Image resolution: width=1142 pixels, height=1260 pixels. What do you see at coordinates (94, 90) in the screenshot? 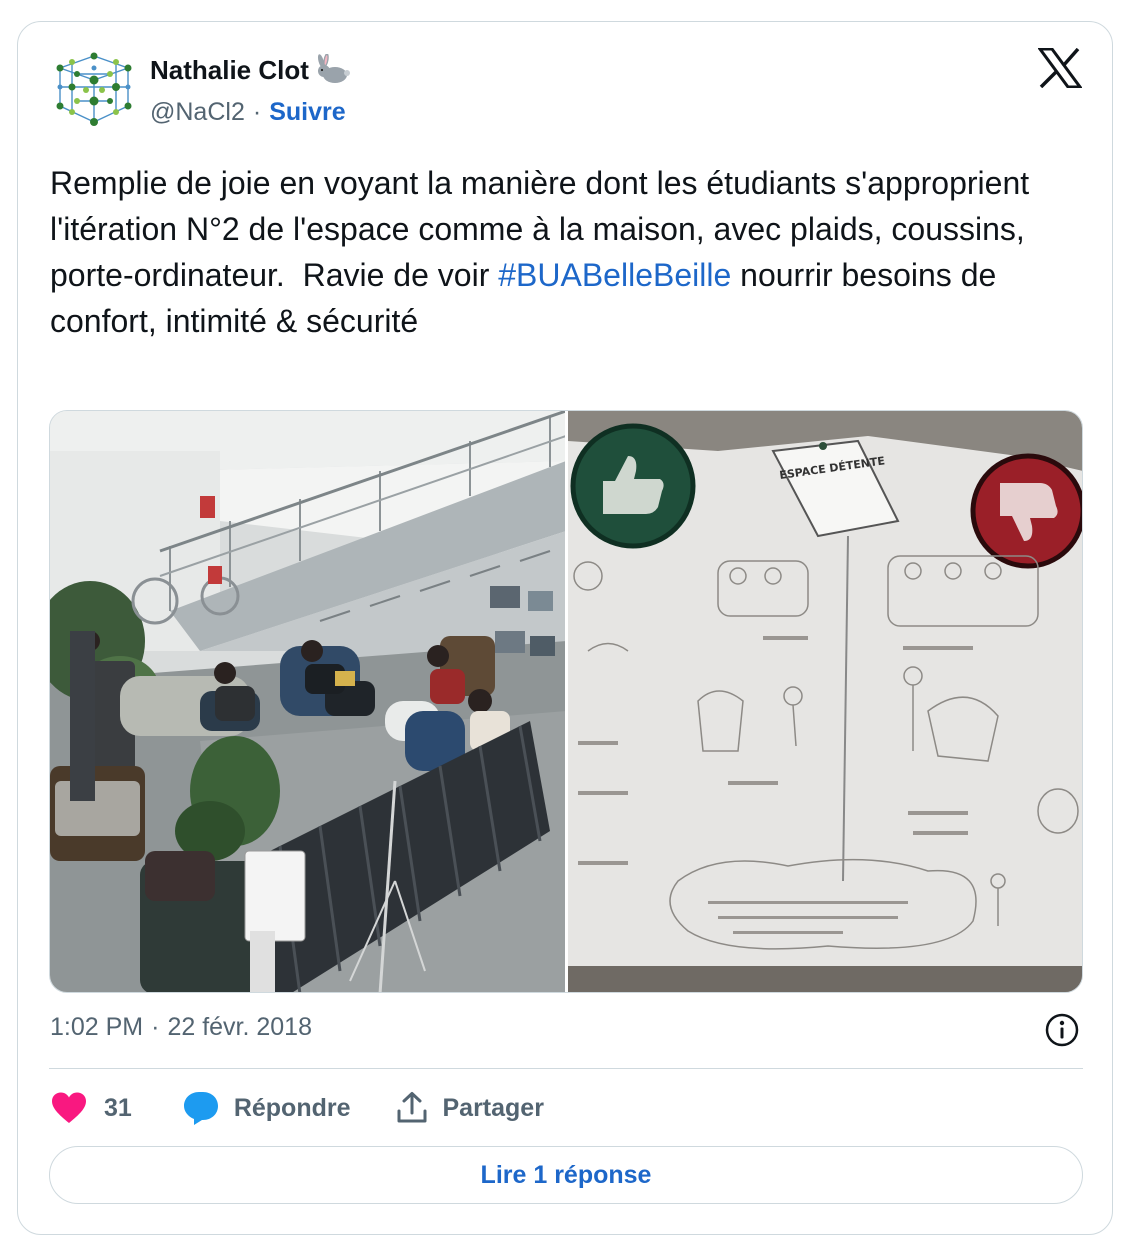
I see `avatar` at bounding box center [94, 90].